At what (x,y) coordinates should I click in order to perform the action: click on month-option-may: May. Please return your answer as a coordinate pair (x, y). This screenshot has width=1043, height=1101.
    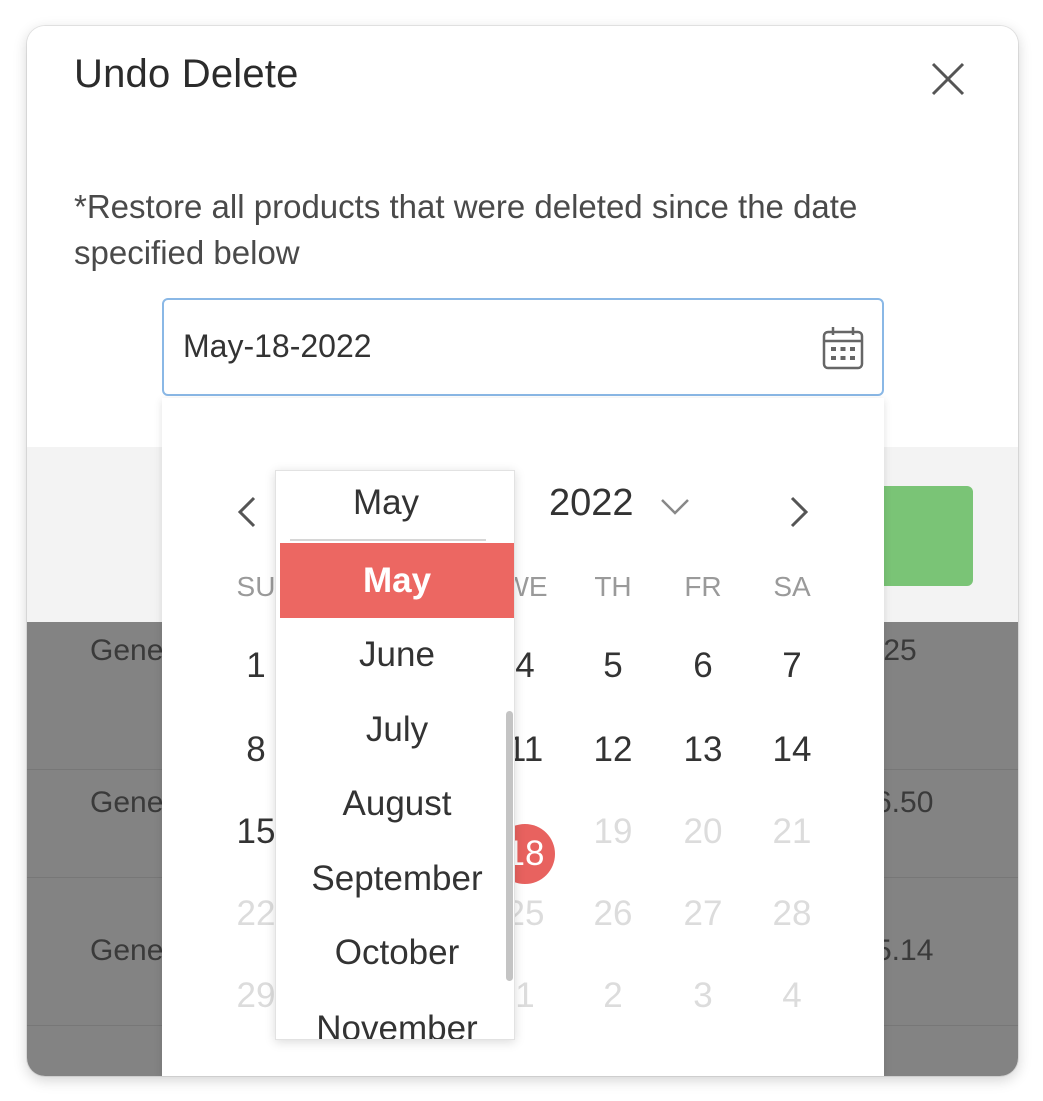
    Looking at the image, I should click on (397, 580).